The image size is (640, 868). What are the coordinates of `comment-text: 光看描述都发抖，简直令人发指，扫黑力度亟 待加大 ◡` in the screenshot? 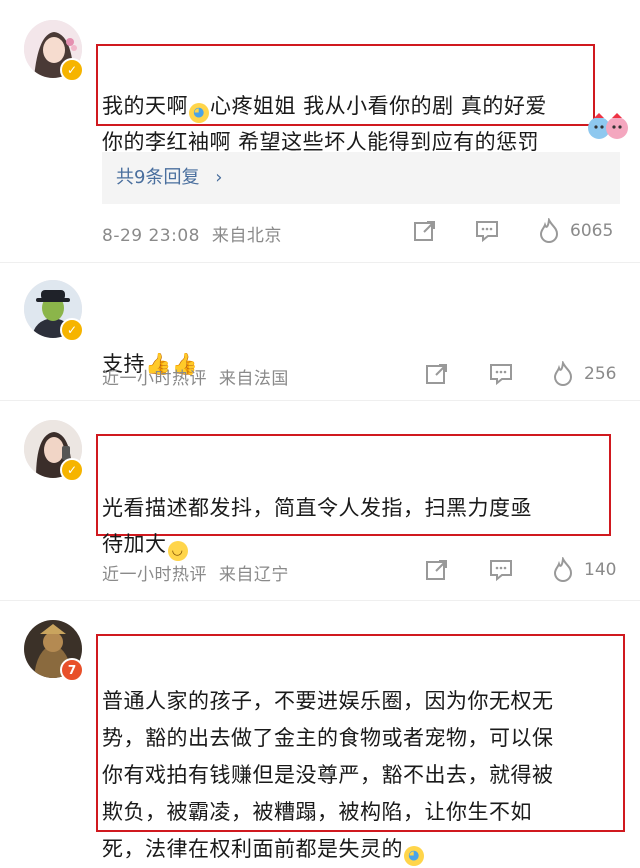 It's located at (317, 508).